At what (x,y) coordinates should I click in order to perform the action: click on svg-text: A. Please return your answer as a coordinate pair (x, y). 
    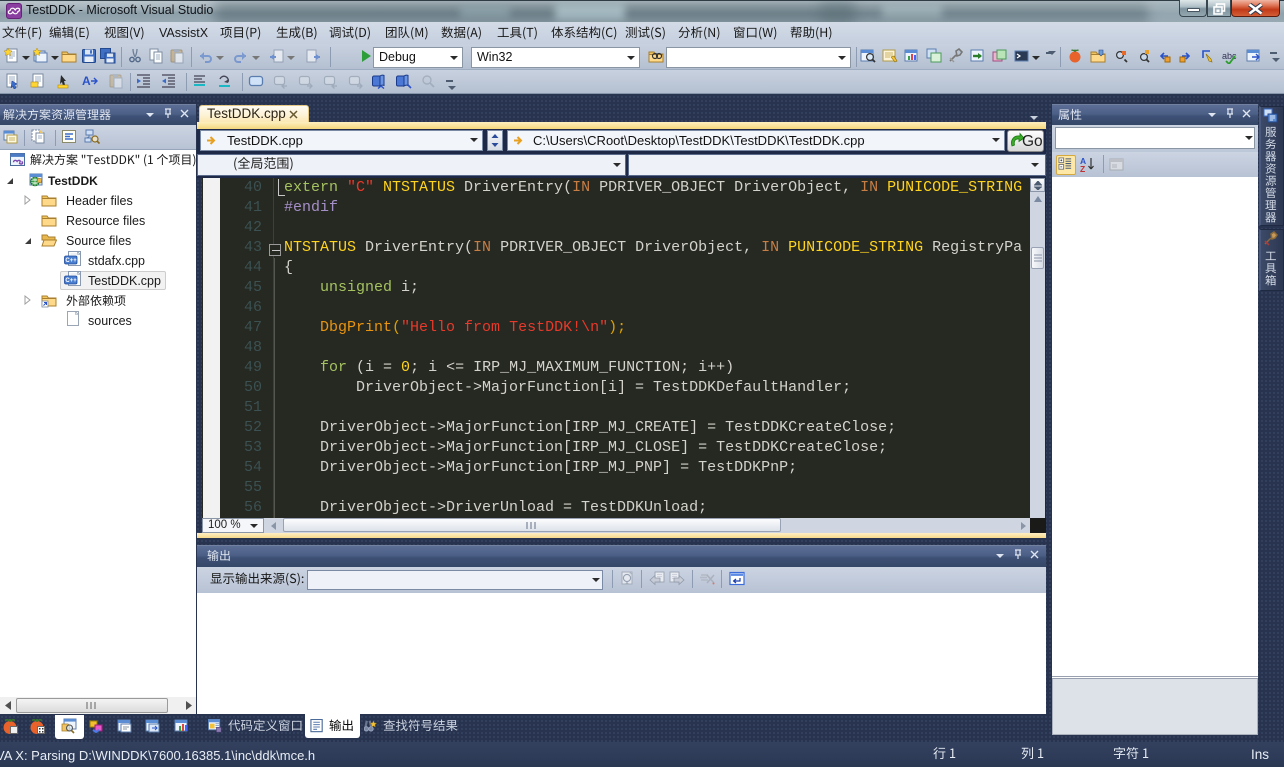
    Looking at the image, I should click on (86, 81).